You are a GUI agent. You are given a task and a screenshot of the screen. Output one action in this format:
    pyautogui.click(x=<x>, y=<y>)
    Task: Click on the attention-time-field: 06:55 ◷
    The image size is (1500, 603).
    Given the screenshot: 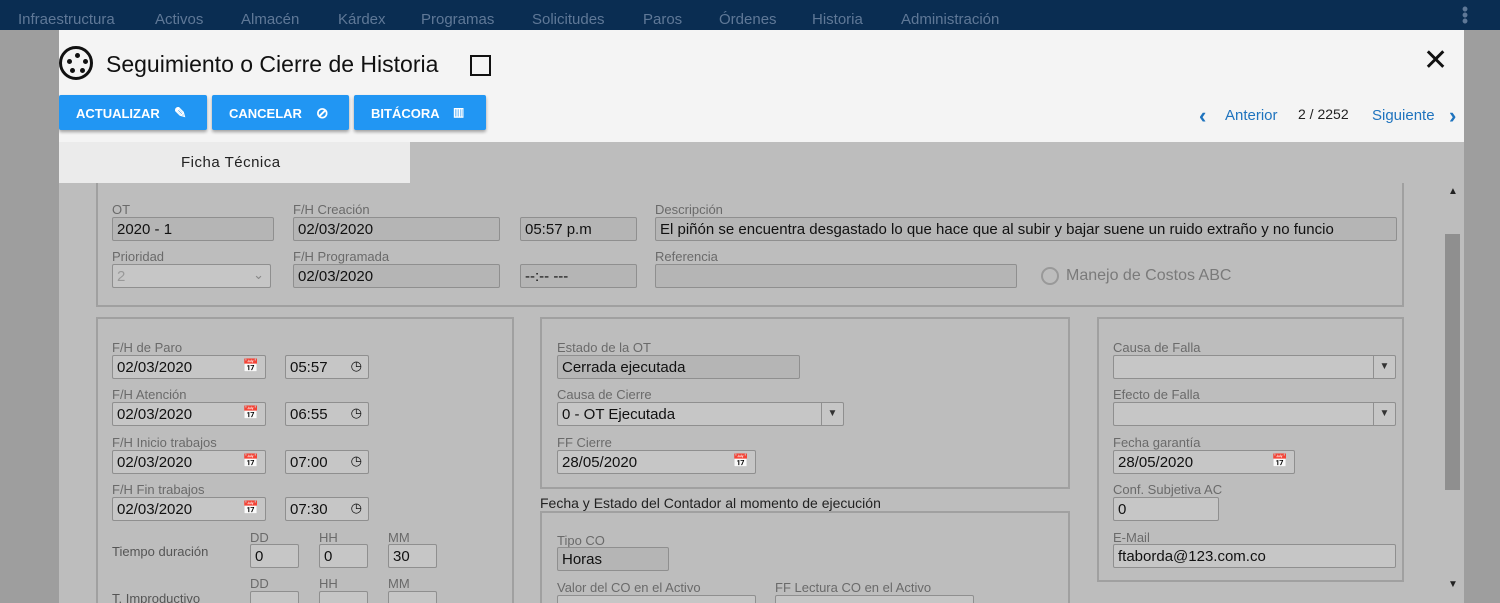 What is the action you would take?
    pyautogui.click(x=327, y=414)
    